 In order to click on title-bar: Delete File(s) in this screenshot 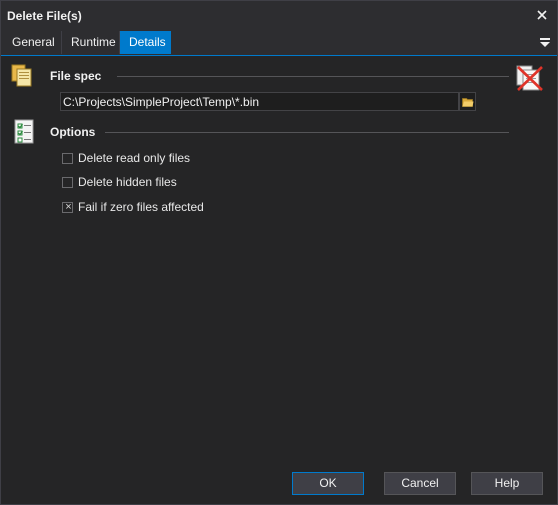, I will do `click(279, 15)`.